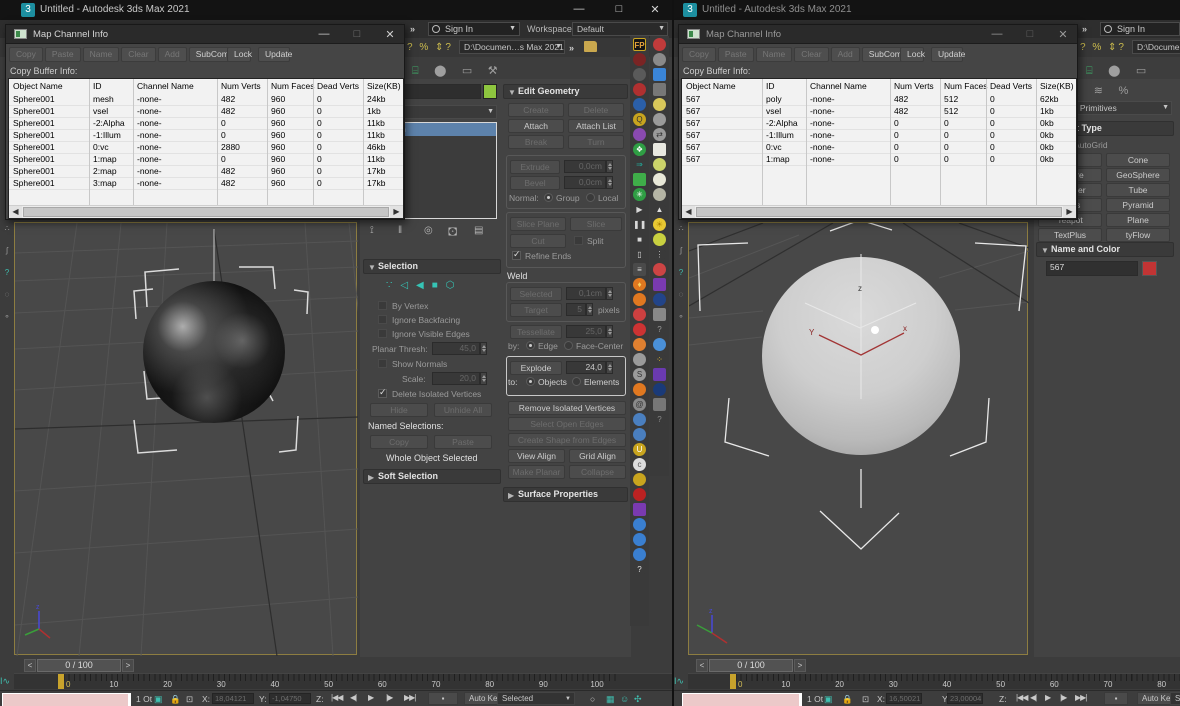  Describe the element at coordinates (639, 494) in the screenshot. I see `dragon-icon` at that location.